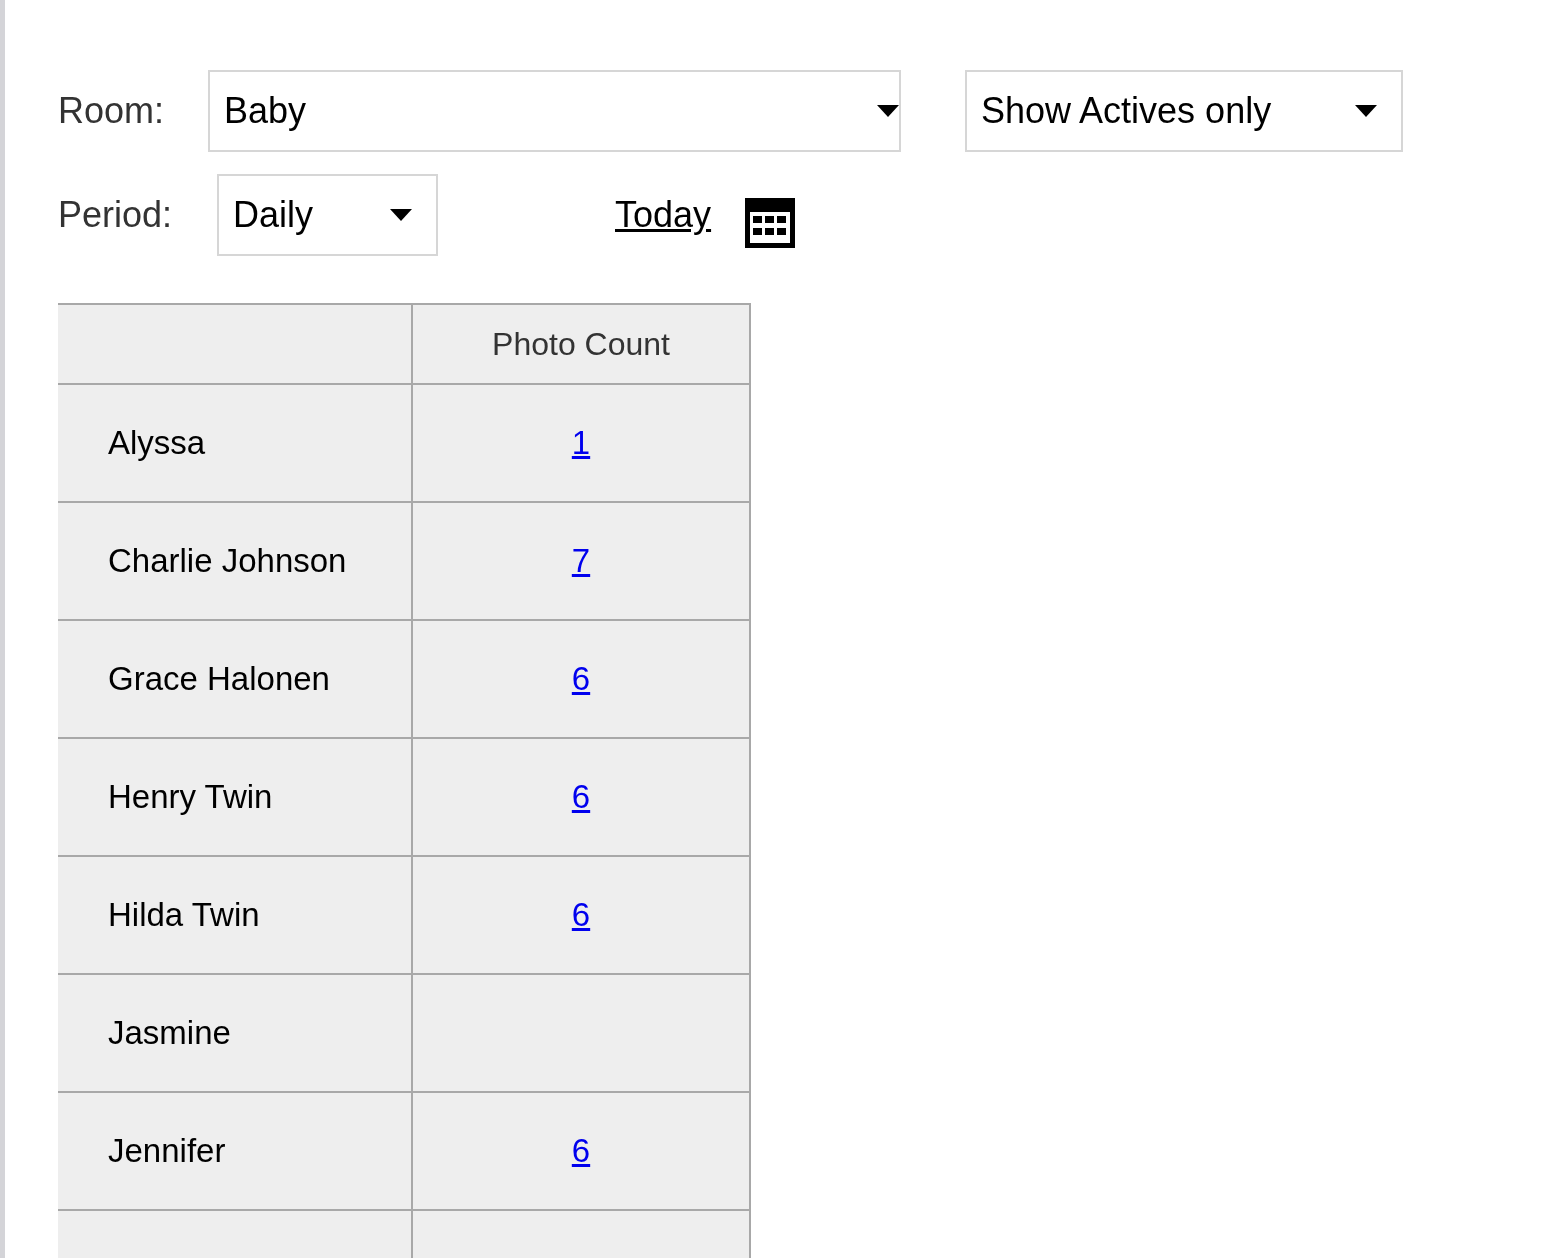 This screenshot has width=1568, height=1258. What do you see at coordinates (581, 560) in the screenshot?
I see `photo-count-link: 7` at bounding box center [581, 560].